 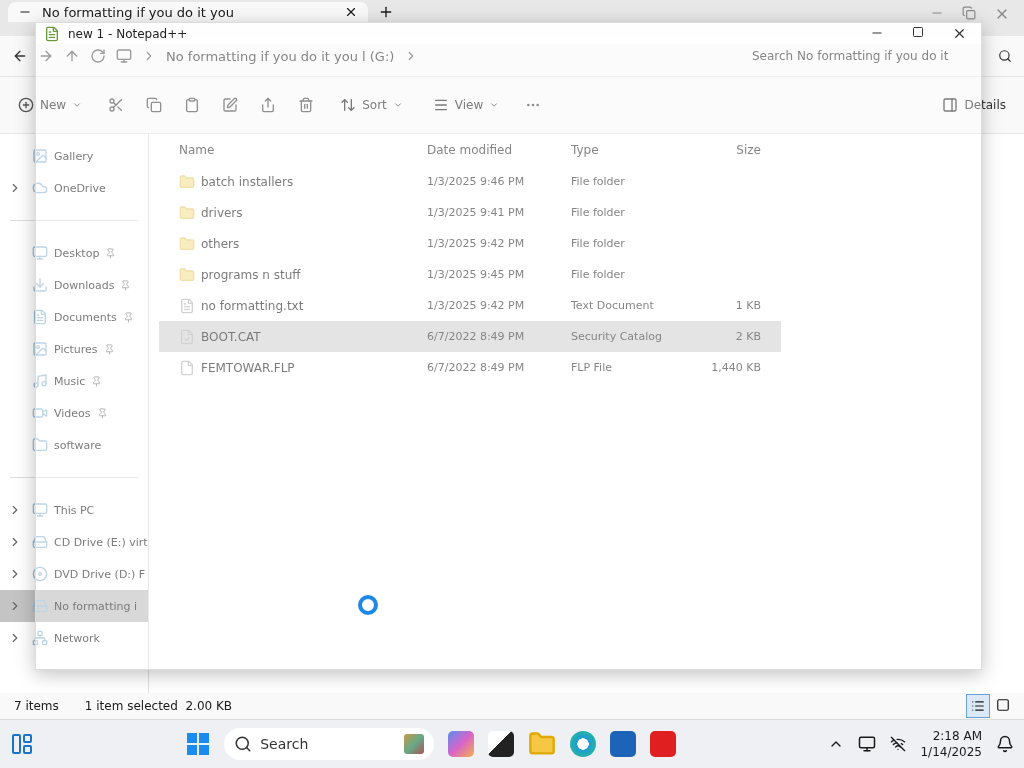 What do you see at coordinates (154, 105) in the screenshot?
I see `copy-icon` at bounding box center [154, 105].